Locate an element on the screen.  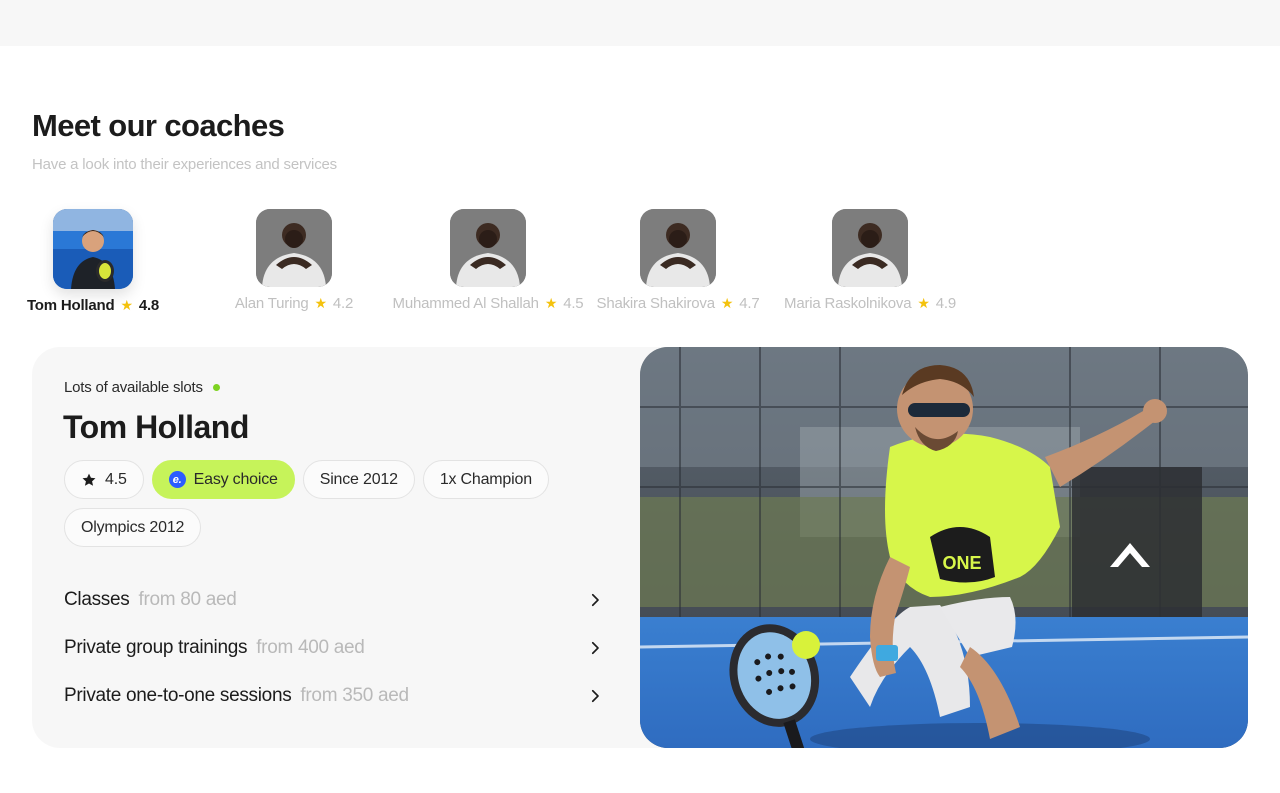
status-dot-icon is located at coordinates (216, 387).